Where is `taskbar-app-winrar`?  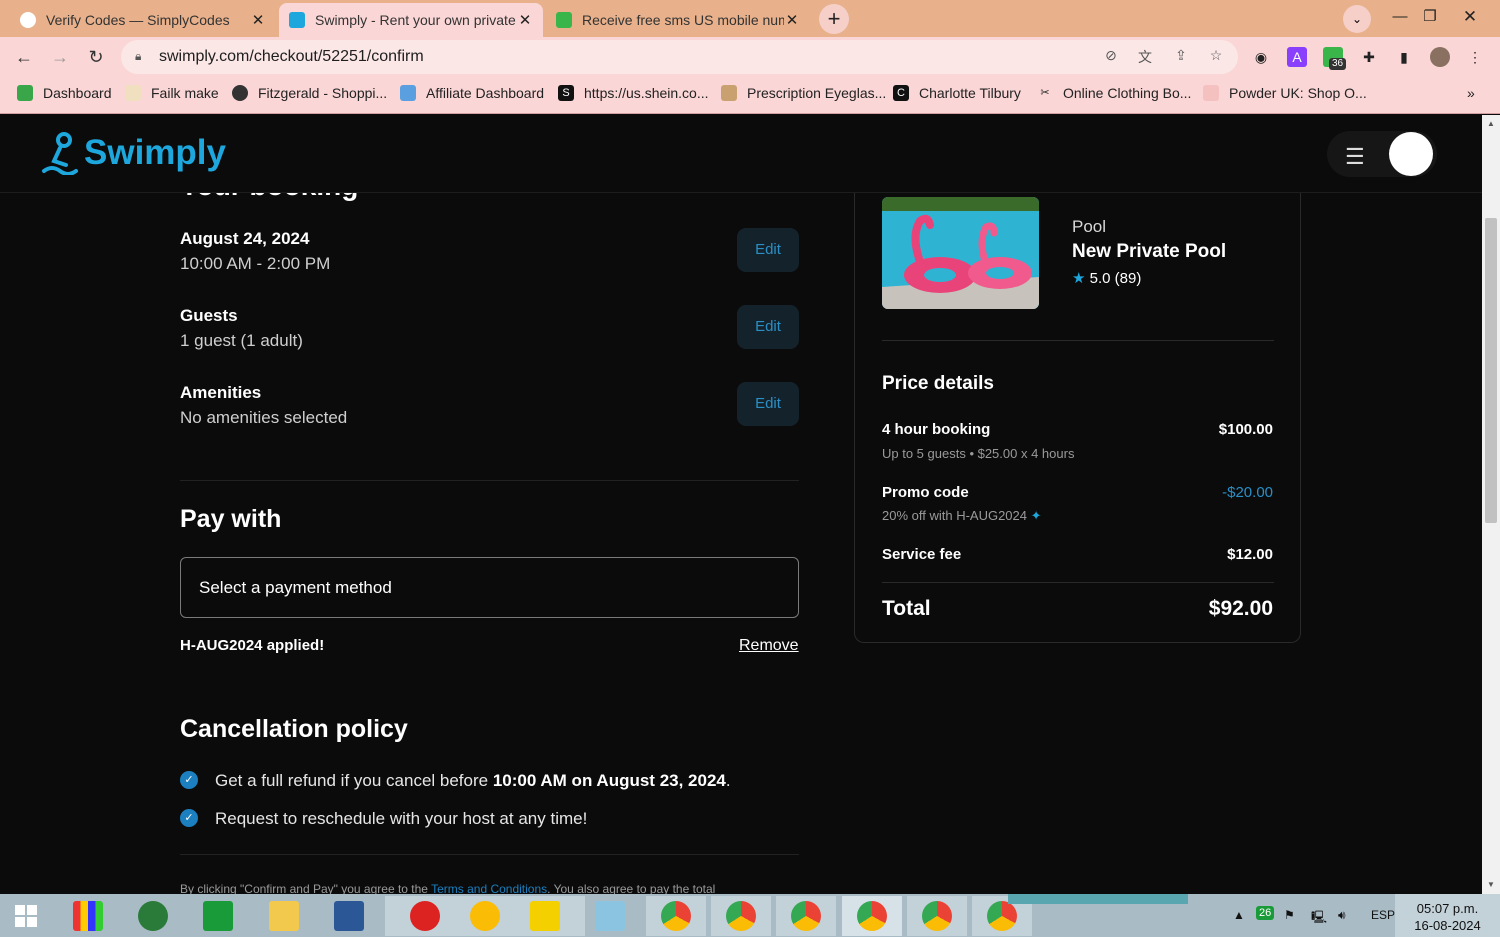
taskbar-app-winrar is located at coordinates (88, 916).